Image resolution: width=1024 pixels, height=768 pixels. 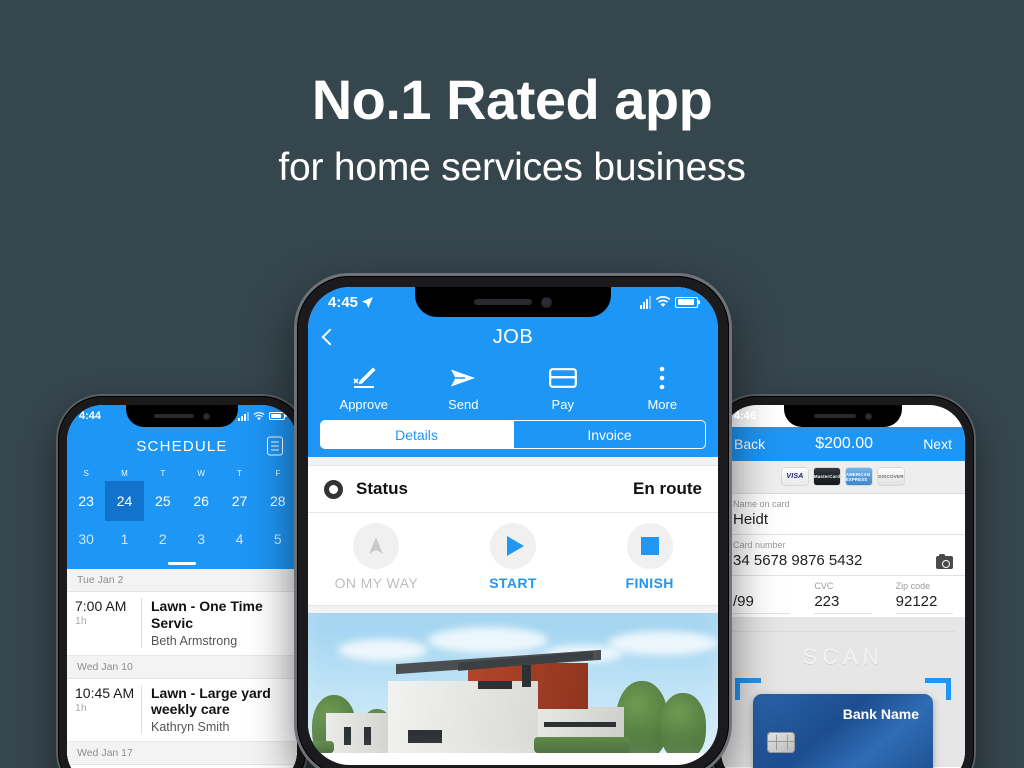 I want to click on send-button: Send, so click(x=464, y=387).